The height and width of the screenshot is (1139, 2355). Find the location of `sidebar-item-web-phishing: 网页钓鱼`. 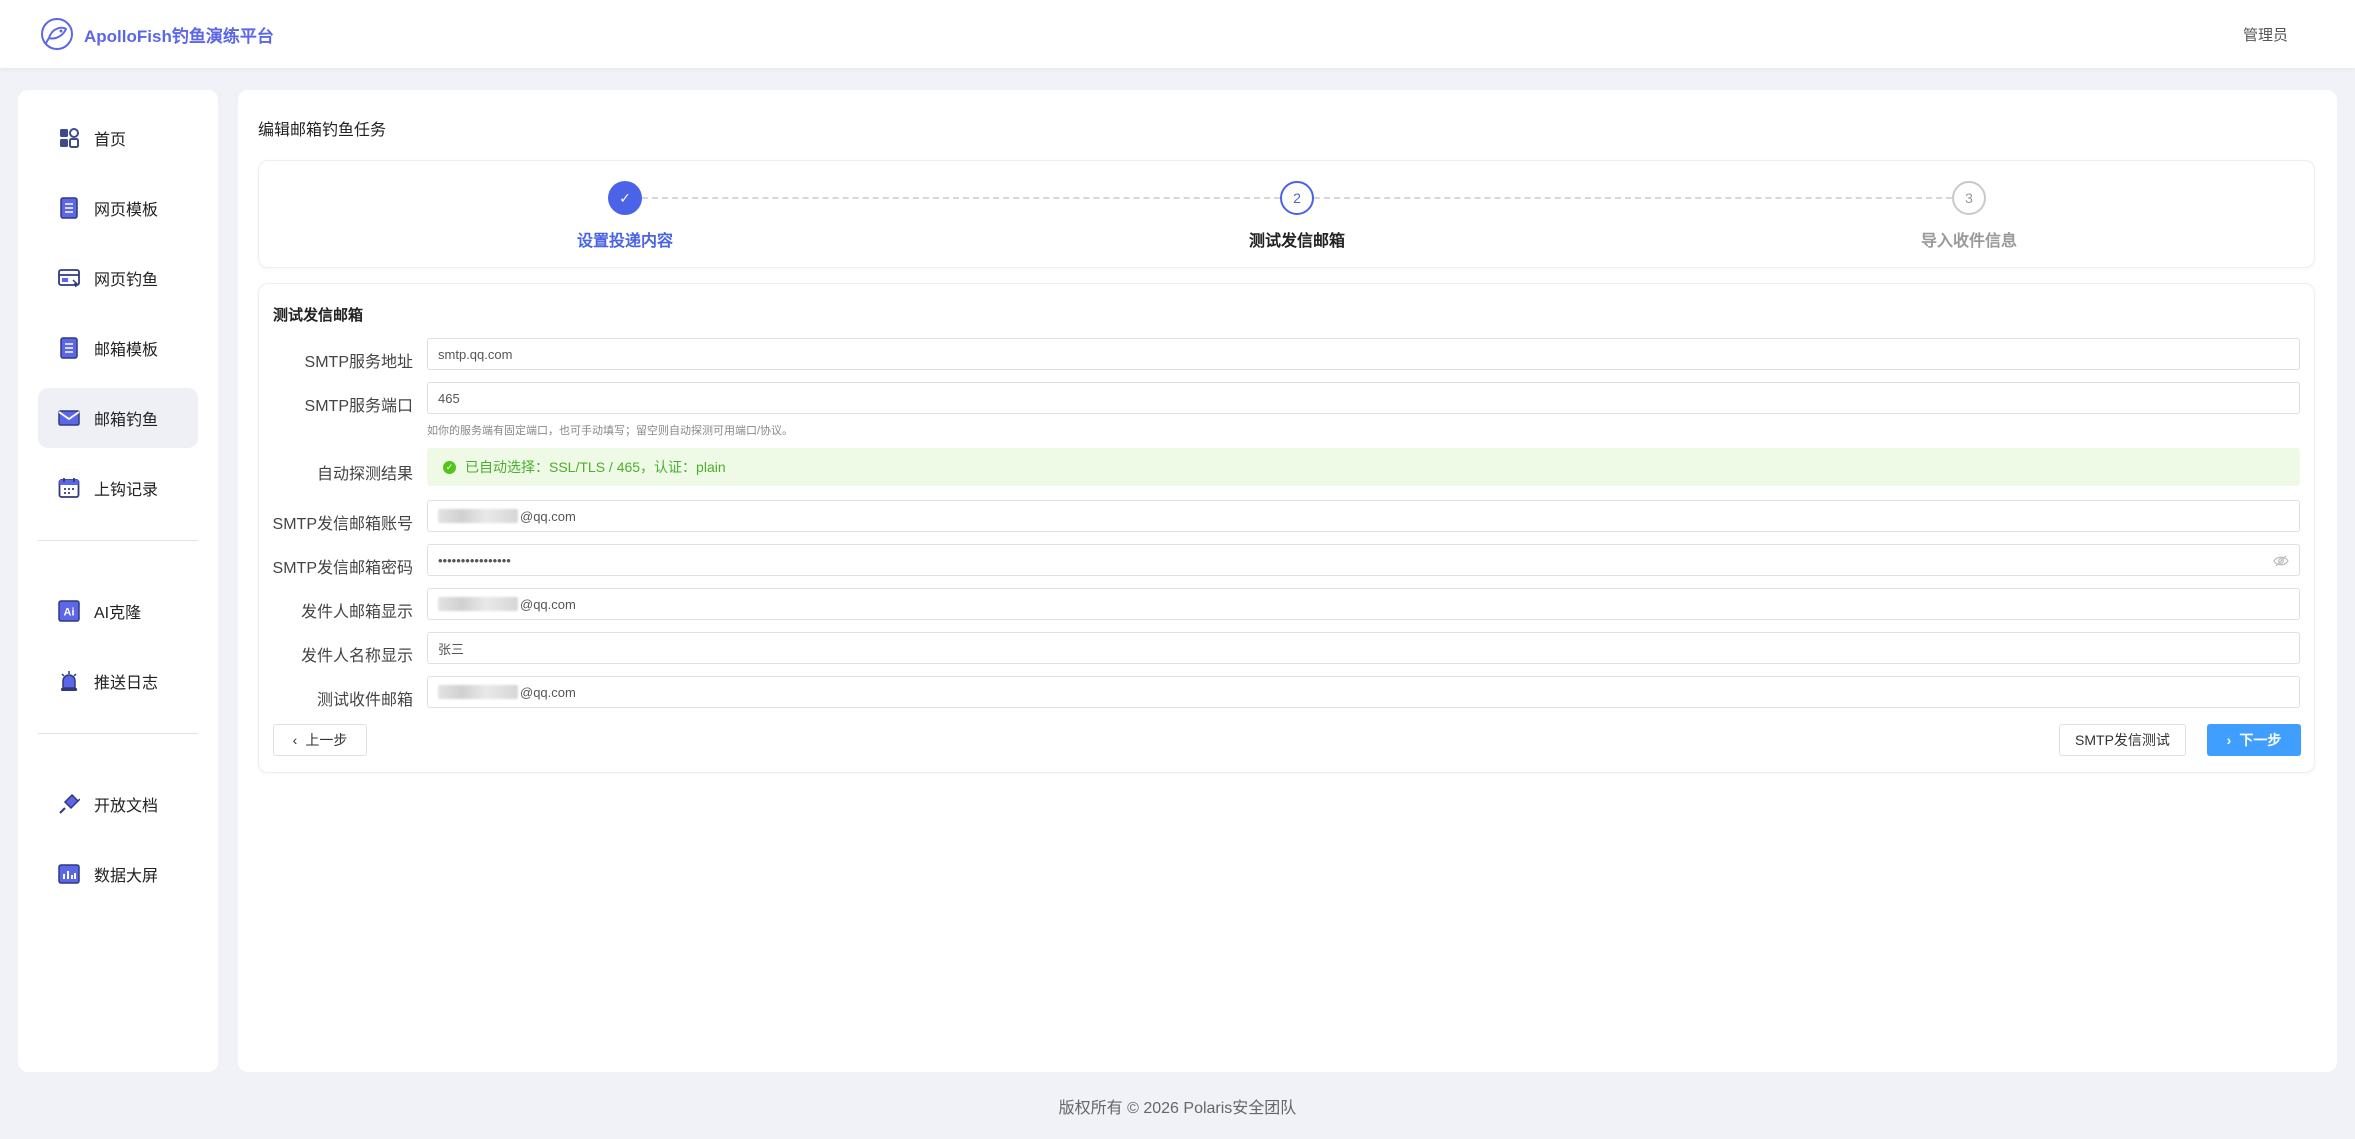

sidebar-item-web-phishing: 网页钓鱼 is located at coordinates (118, 278).